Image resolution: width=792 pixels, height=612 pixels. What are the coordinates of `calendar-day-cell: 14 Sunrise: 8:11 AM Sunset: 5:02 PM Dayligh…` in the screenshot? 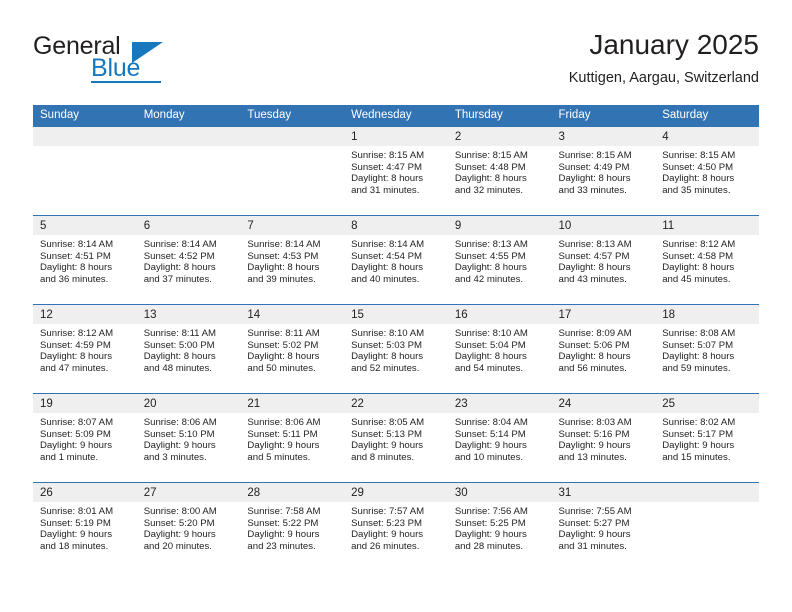 It's located at (292, 349).